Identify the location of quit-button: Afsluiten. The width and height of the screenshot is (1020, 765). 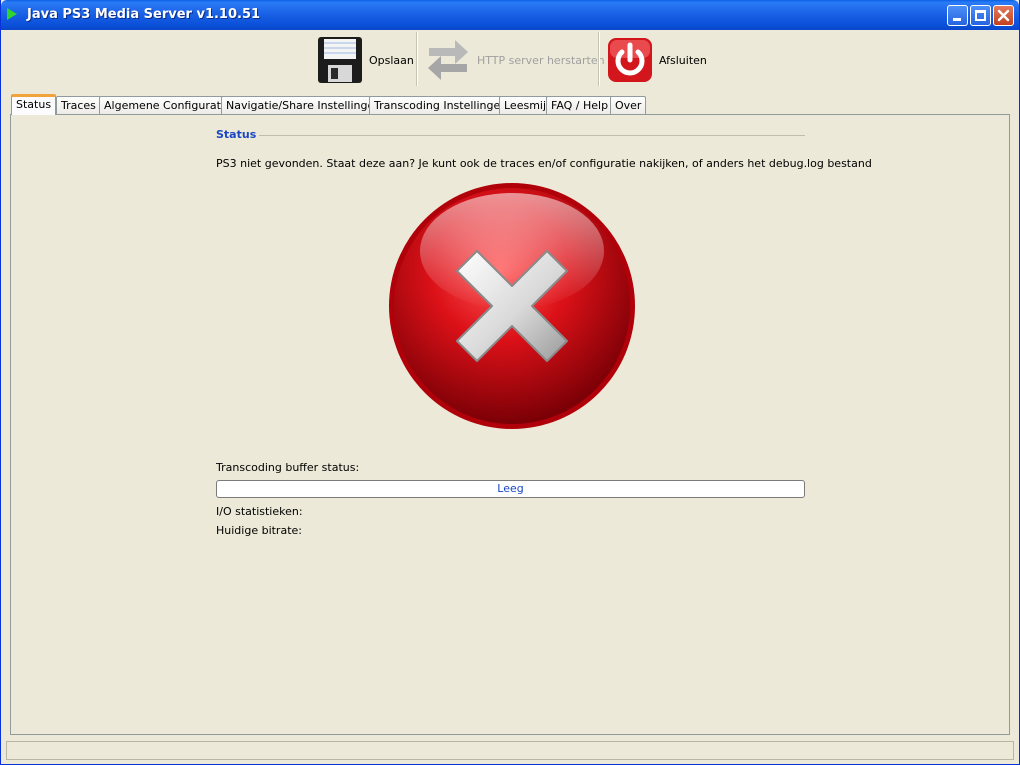
(657, 60).